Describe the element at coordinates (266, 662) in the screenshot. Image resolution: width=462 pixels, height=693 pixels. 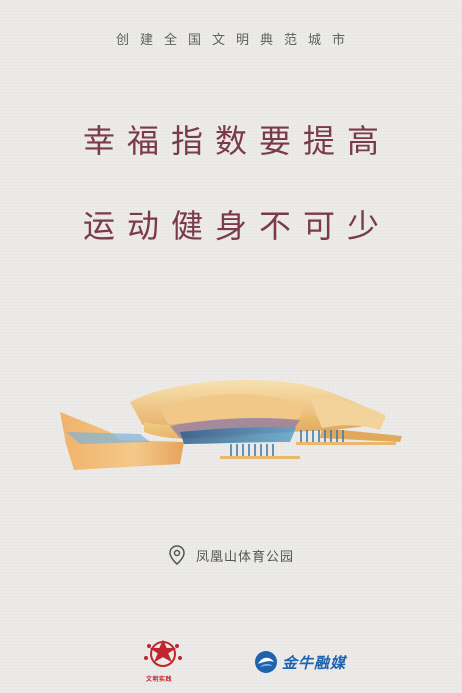
I see `jinniu-media-emblem-icon` at that location.